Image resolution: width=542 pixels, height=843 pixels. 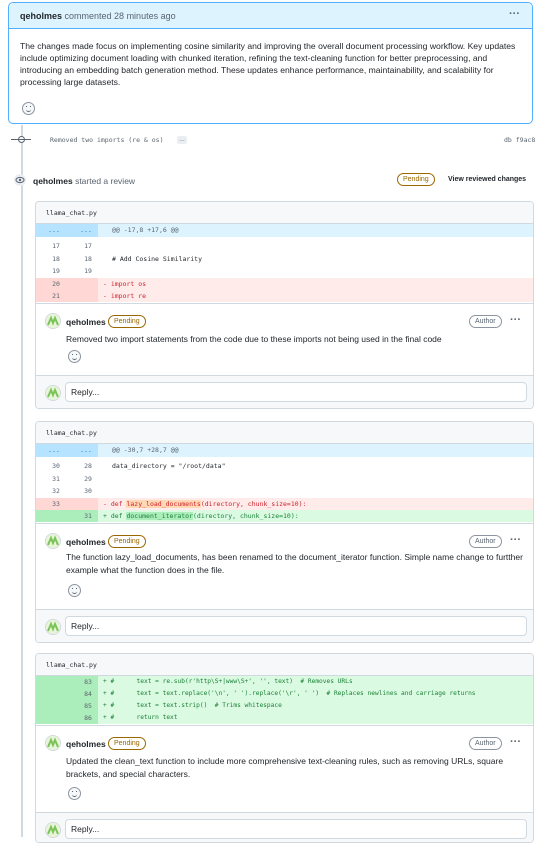 What do you see at coordinates (145, 230) in the screenshot?
I see `hunk-header: @@ -17,8 +17,6 @@` at bounding box center [145, 230].